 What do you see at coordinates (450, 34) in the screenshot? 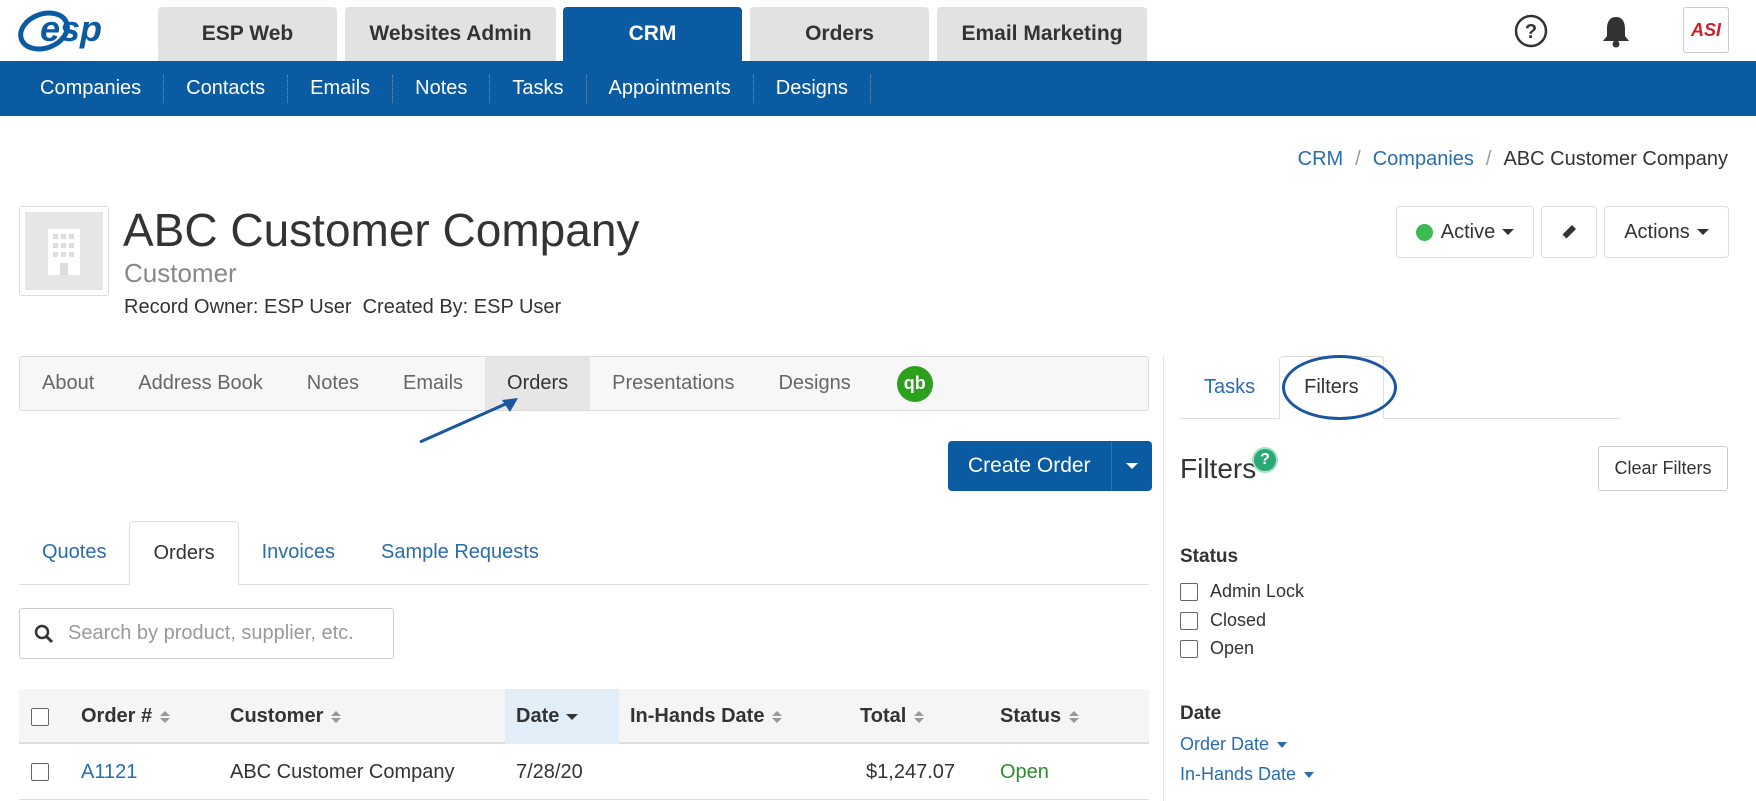
I see `app-tab-websites-admin: Websites Admin` at bounding box center [450, 34].